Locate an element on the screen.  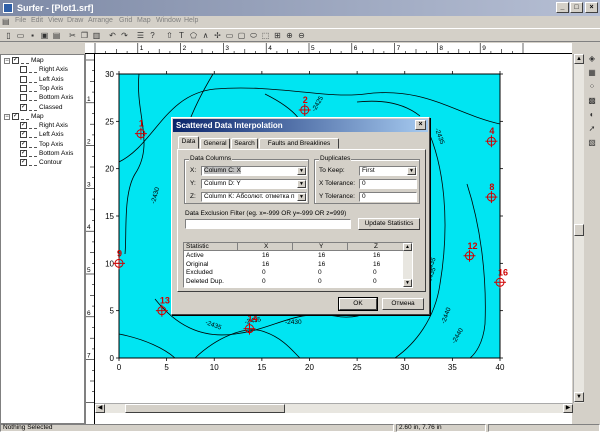
menu-draw: Draw is located at coordinates (75, 20).